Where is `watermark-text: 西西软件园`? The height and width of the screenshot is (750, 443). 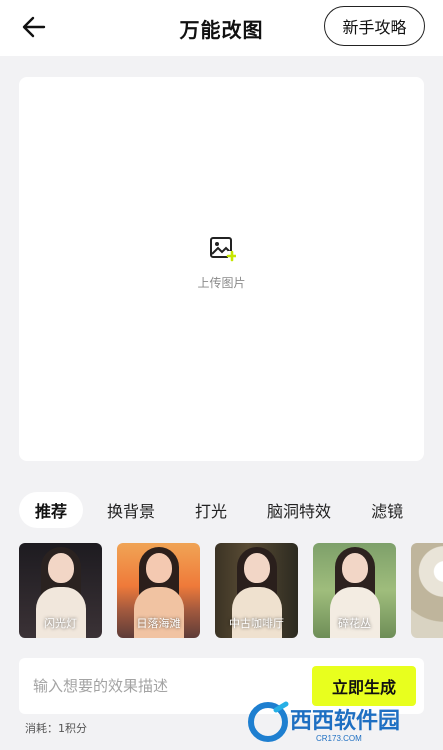
watermark-text: 西西软件园 is located at coordinates (345, 720).